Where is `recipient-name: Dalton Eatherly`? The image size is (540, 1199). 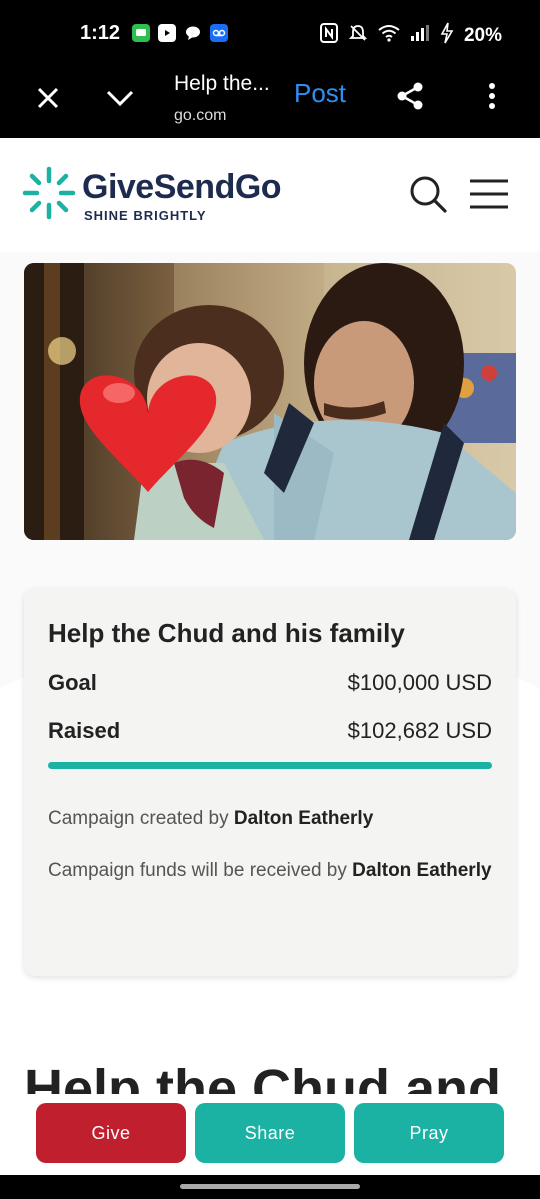
recipient-name: Dalton Eatherly is located at coordinates (421, 870).